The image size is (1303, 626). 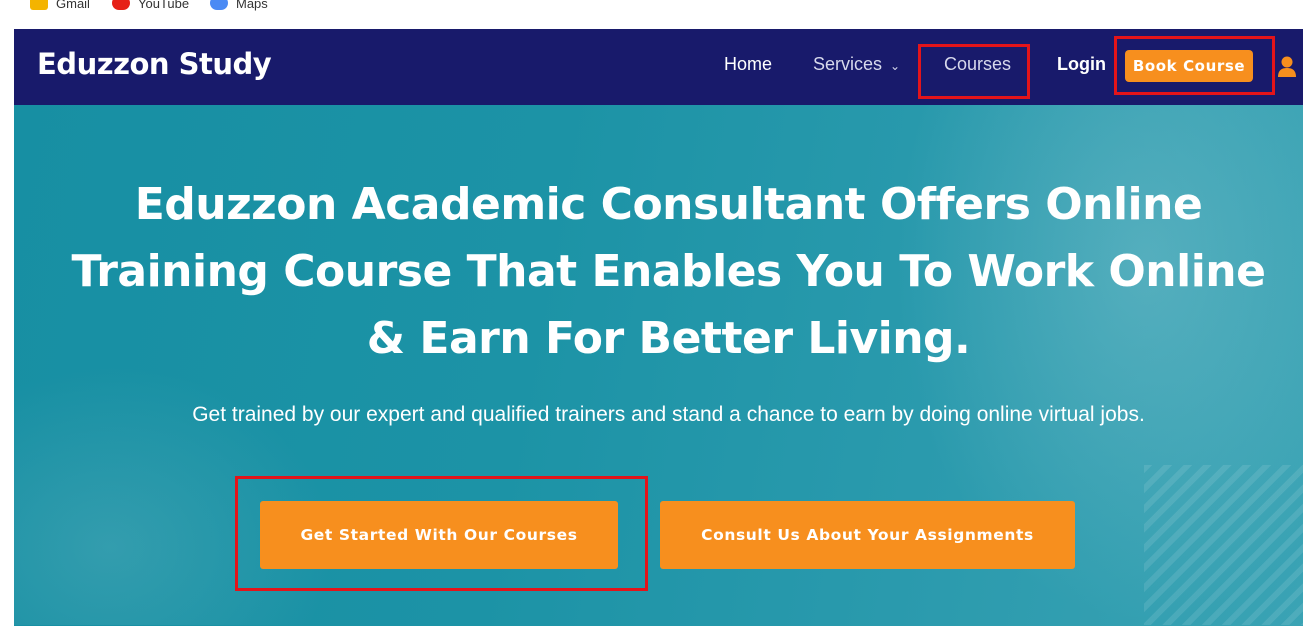 I want to click on bookmark-youtube: YouTube, so click(x=150, y=6).